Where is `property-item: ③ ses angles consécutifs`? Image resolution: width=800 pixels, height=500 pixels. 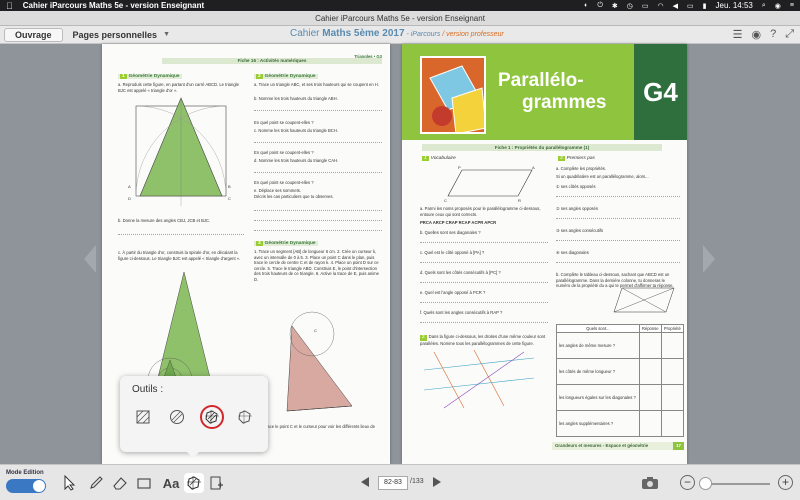 property-item: ③ ses angles consécutifs is located at coordinates (580, 230).